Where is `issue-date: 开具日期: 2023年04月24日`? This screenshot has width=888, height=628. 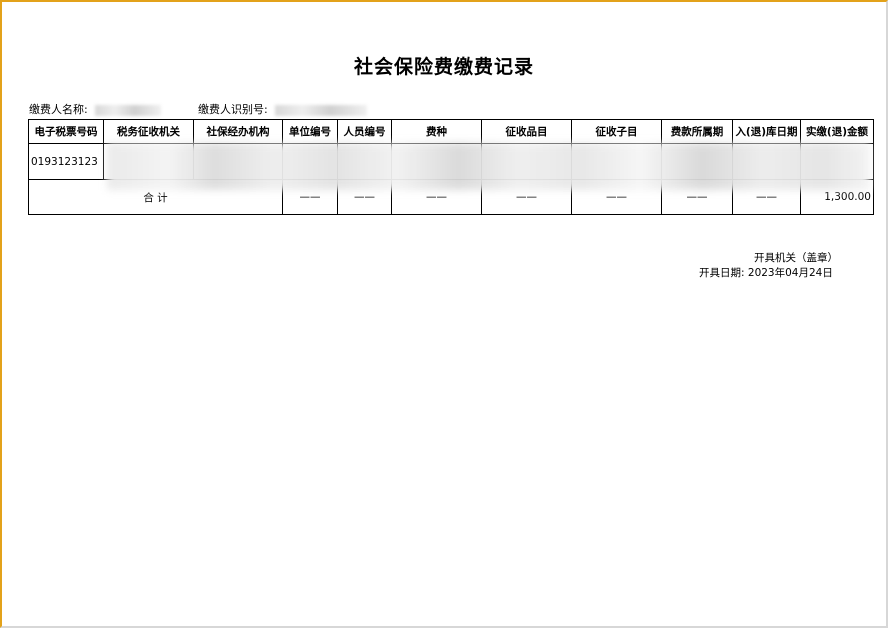 issue-date: 开具日期: 2023年04月24日 is located at coordinates (766, 272).